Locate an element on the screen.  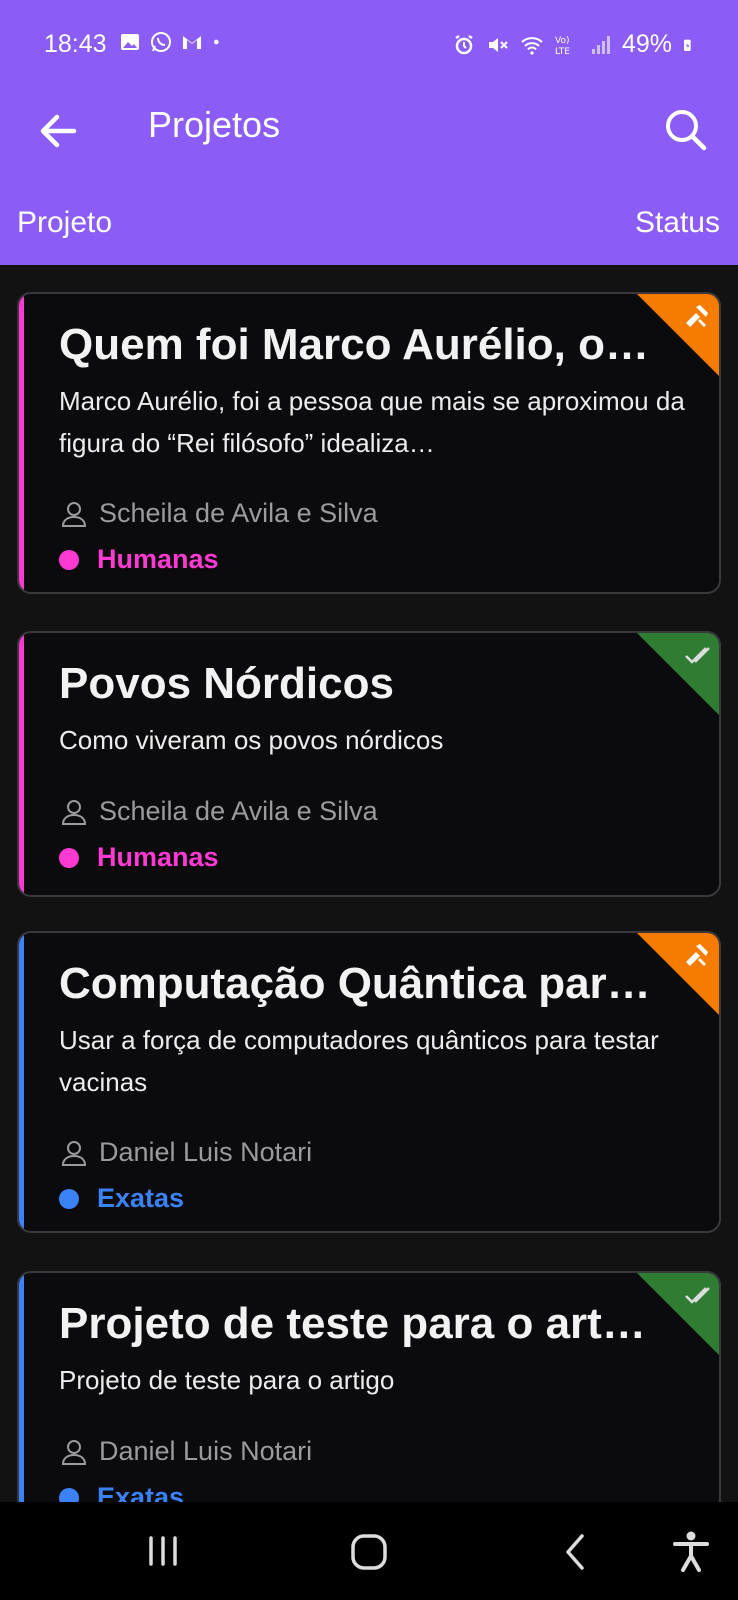
column-header-status: Status is located at coordinates (677, 223).